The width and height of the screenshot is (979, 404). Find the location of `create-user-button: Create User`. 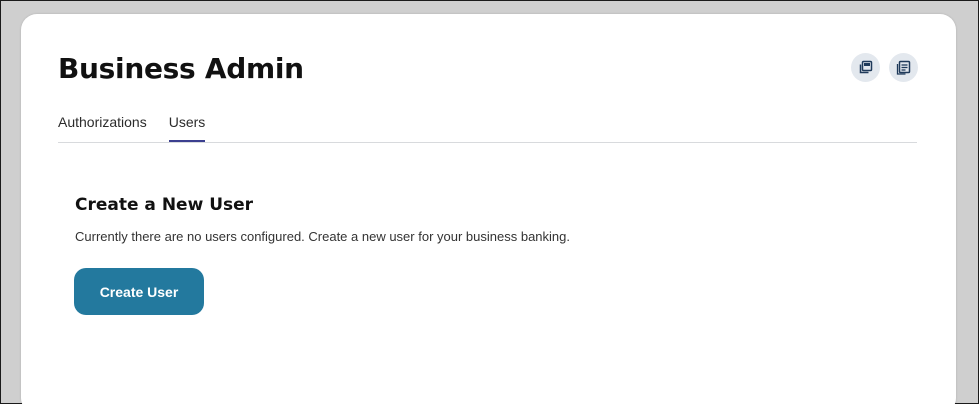

create-user-button: Create User is located at coordinates (139, 291).